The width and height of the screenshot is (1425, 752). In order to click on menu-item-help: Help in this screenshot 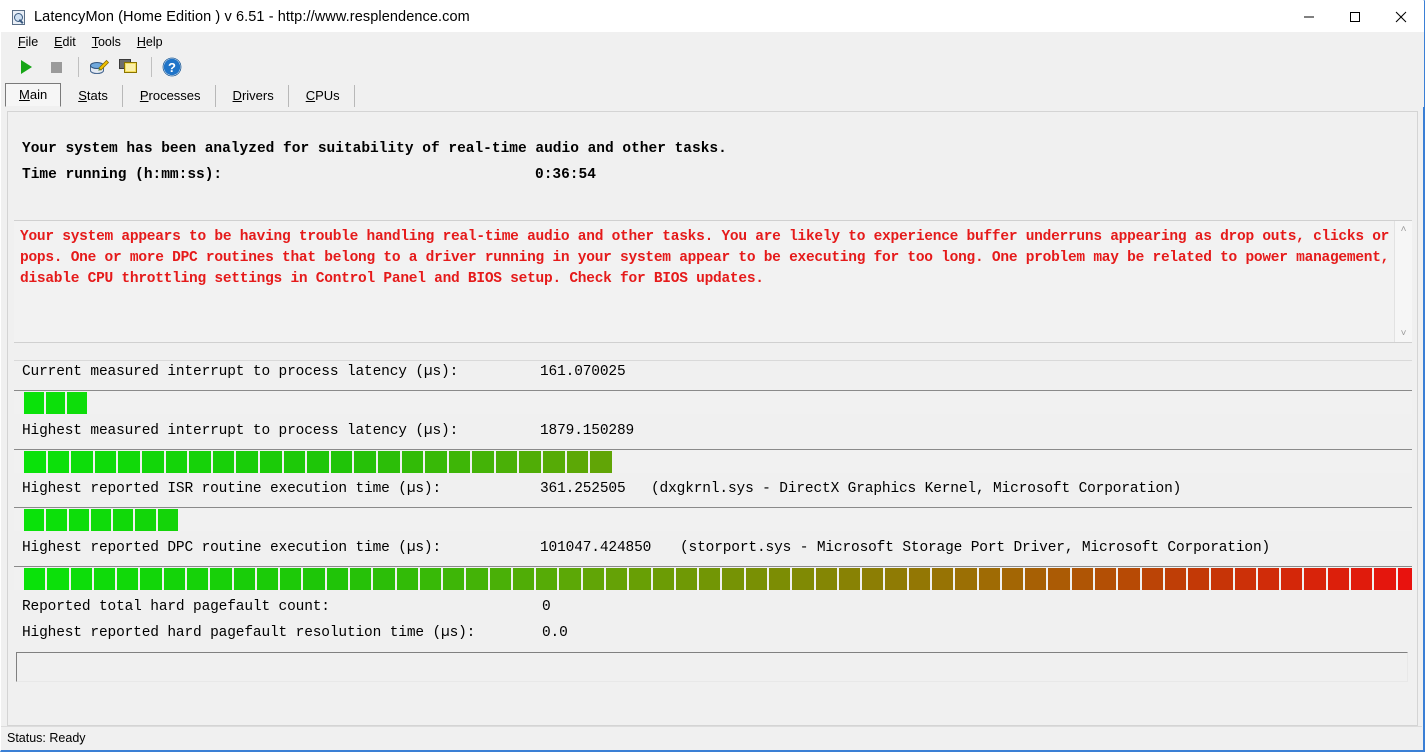, I will do `click(150, 42)`.